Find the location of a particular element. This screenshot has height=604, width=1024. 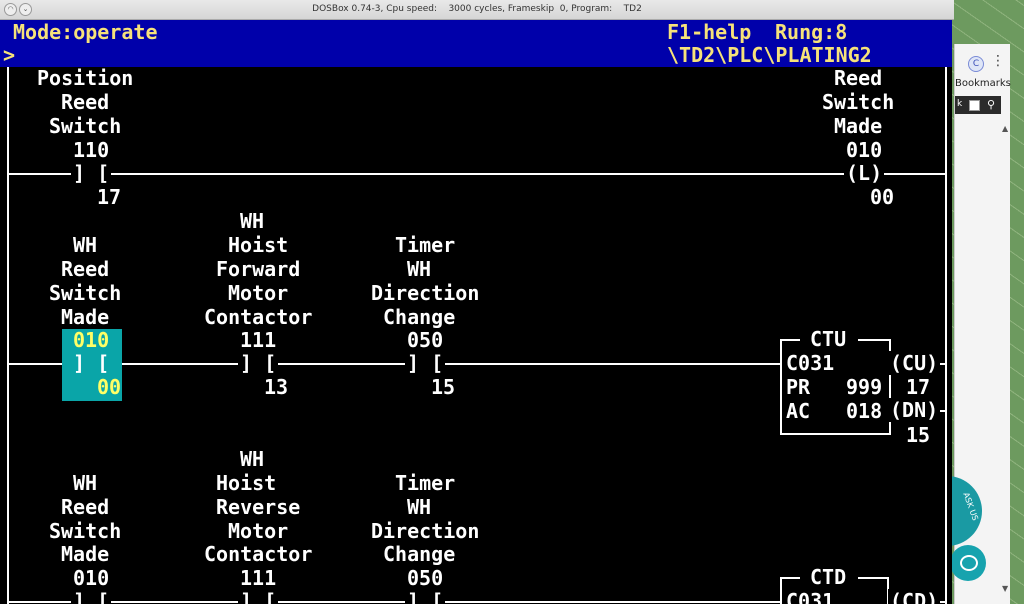

contact-address: 110 is located at coordinates (91, 150).